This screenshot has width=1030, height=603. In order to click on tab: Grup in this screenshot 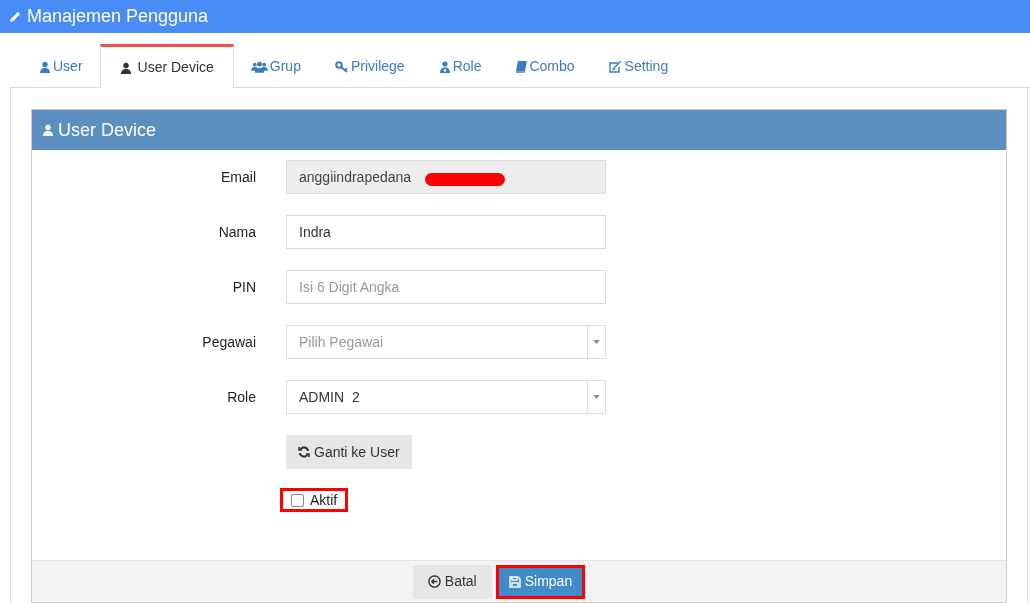, I will do `click(275, 65)`.